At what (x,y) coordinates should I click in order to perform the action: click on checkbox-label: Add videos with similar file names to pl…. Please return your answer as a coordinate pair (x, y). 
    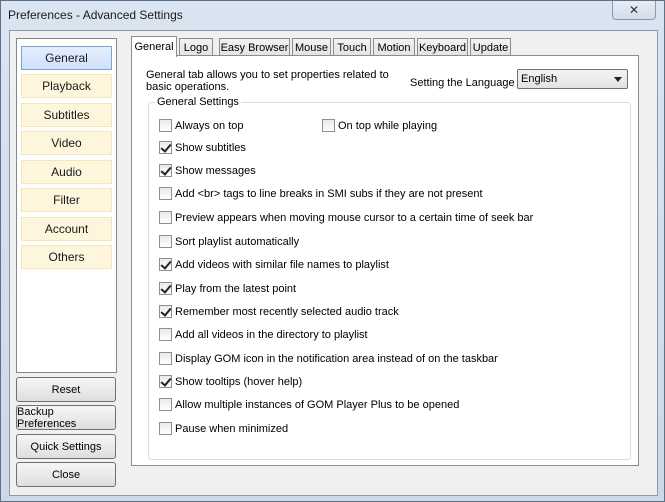
    Looking at the image, I should click on (282, 264).